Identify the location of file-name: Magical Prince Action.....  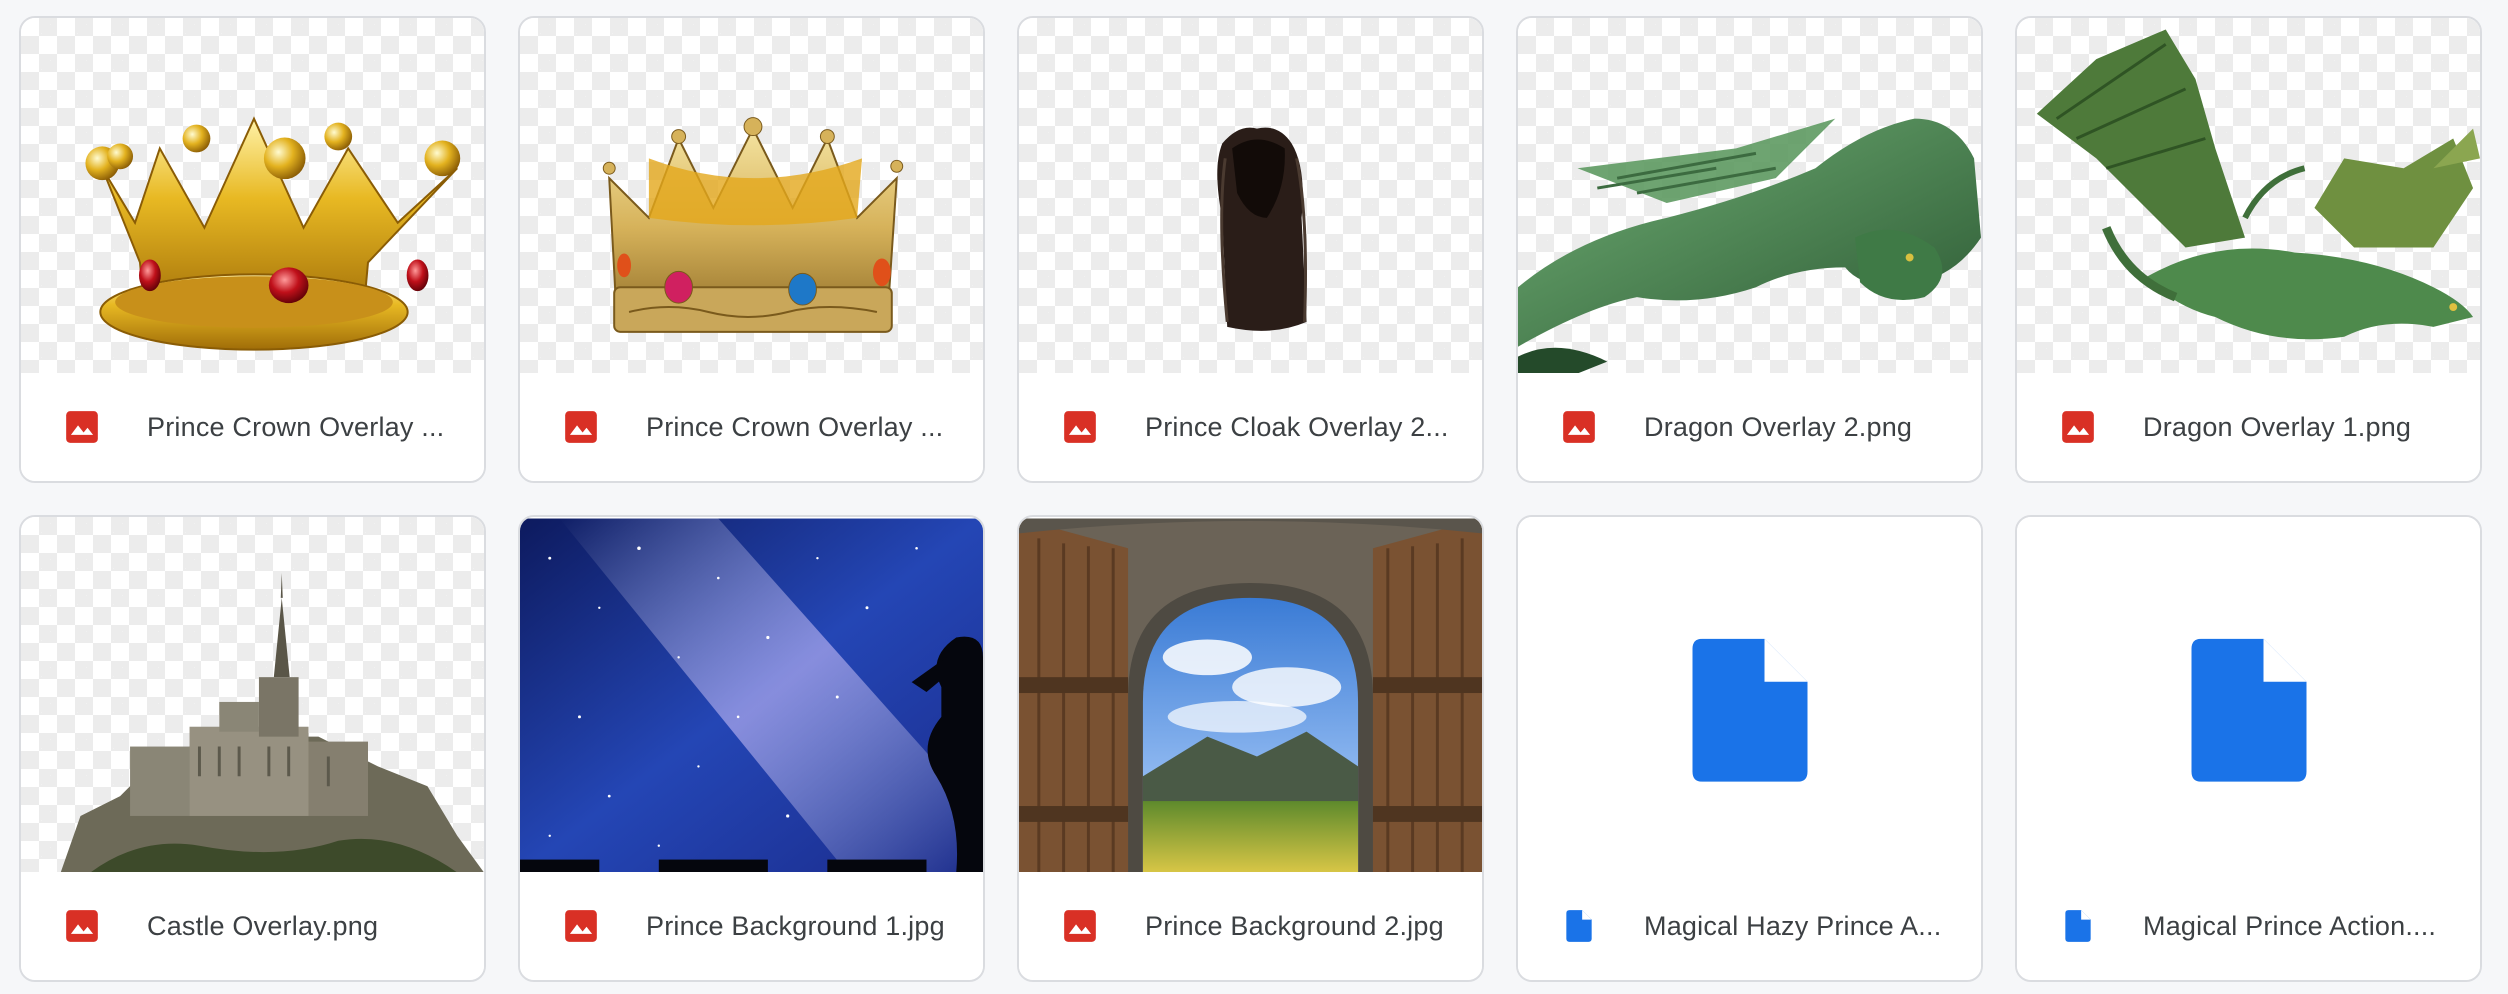
(2290, 925).